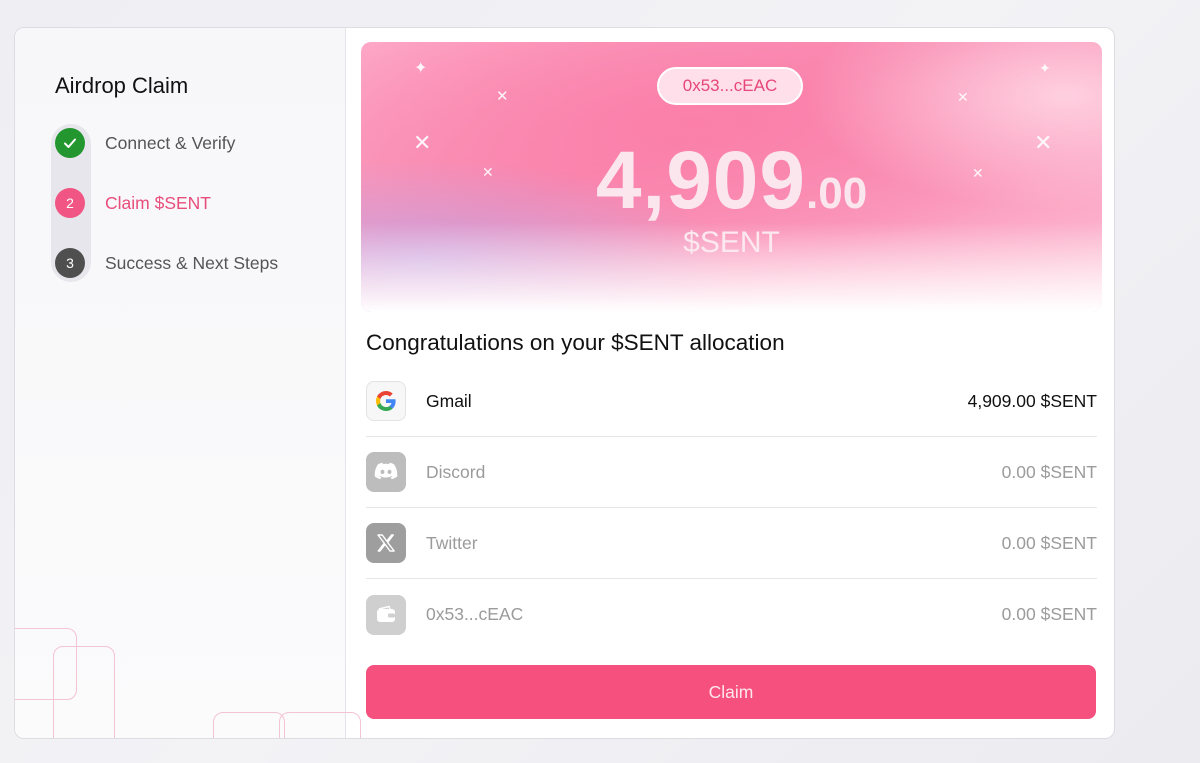 This screenshot has height=763, width=1200. Describe the element at coordinates (170, 142) in the screenshot. I see `step-label: Connect & Verify` at that location.